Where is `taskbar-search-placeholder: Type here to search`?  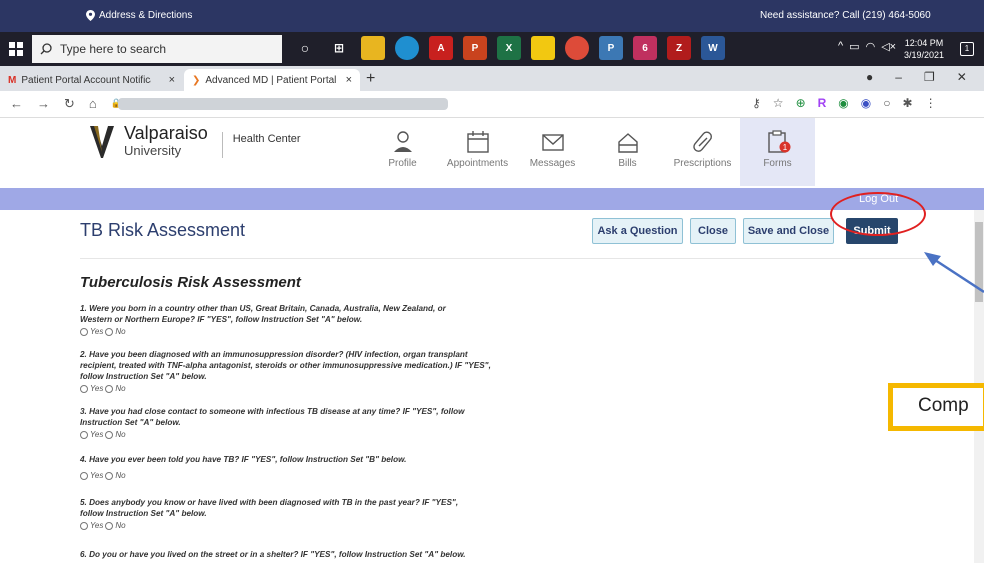 taskbar-search-placeholder: Type here to search is located at coordinates (113, 49).